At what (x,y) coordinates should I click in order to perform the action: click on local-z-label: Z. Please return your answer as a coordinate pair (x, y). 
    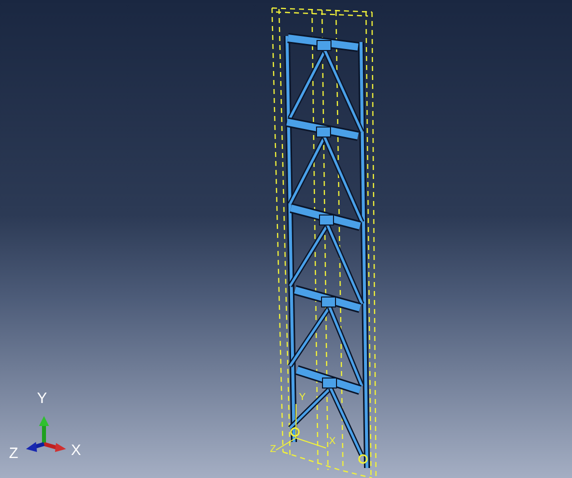
    Looking at the image, I should click on (273, 450).